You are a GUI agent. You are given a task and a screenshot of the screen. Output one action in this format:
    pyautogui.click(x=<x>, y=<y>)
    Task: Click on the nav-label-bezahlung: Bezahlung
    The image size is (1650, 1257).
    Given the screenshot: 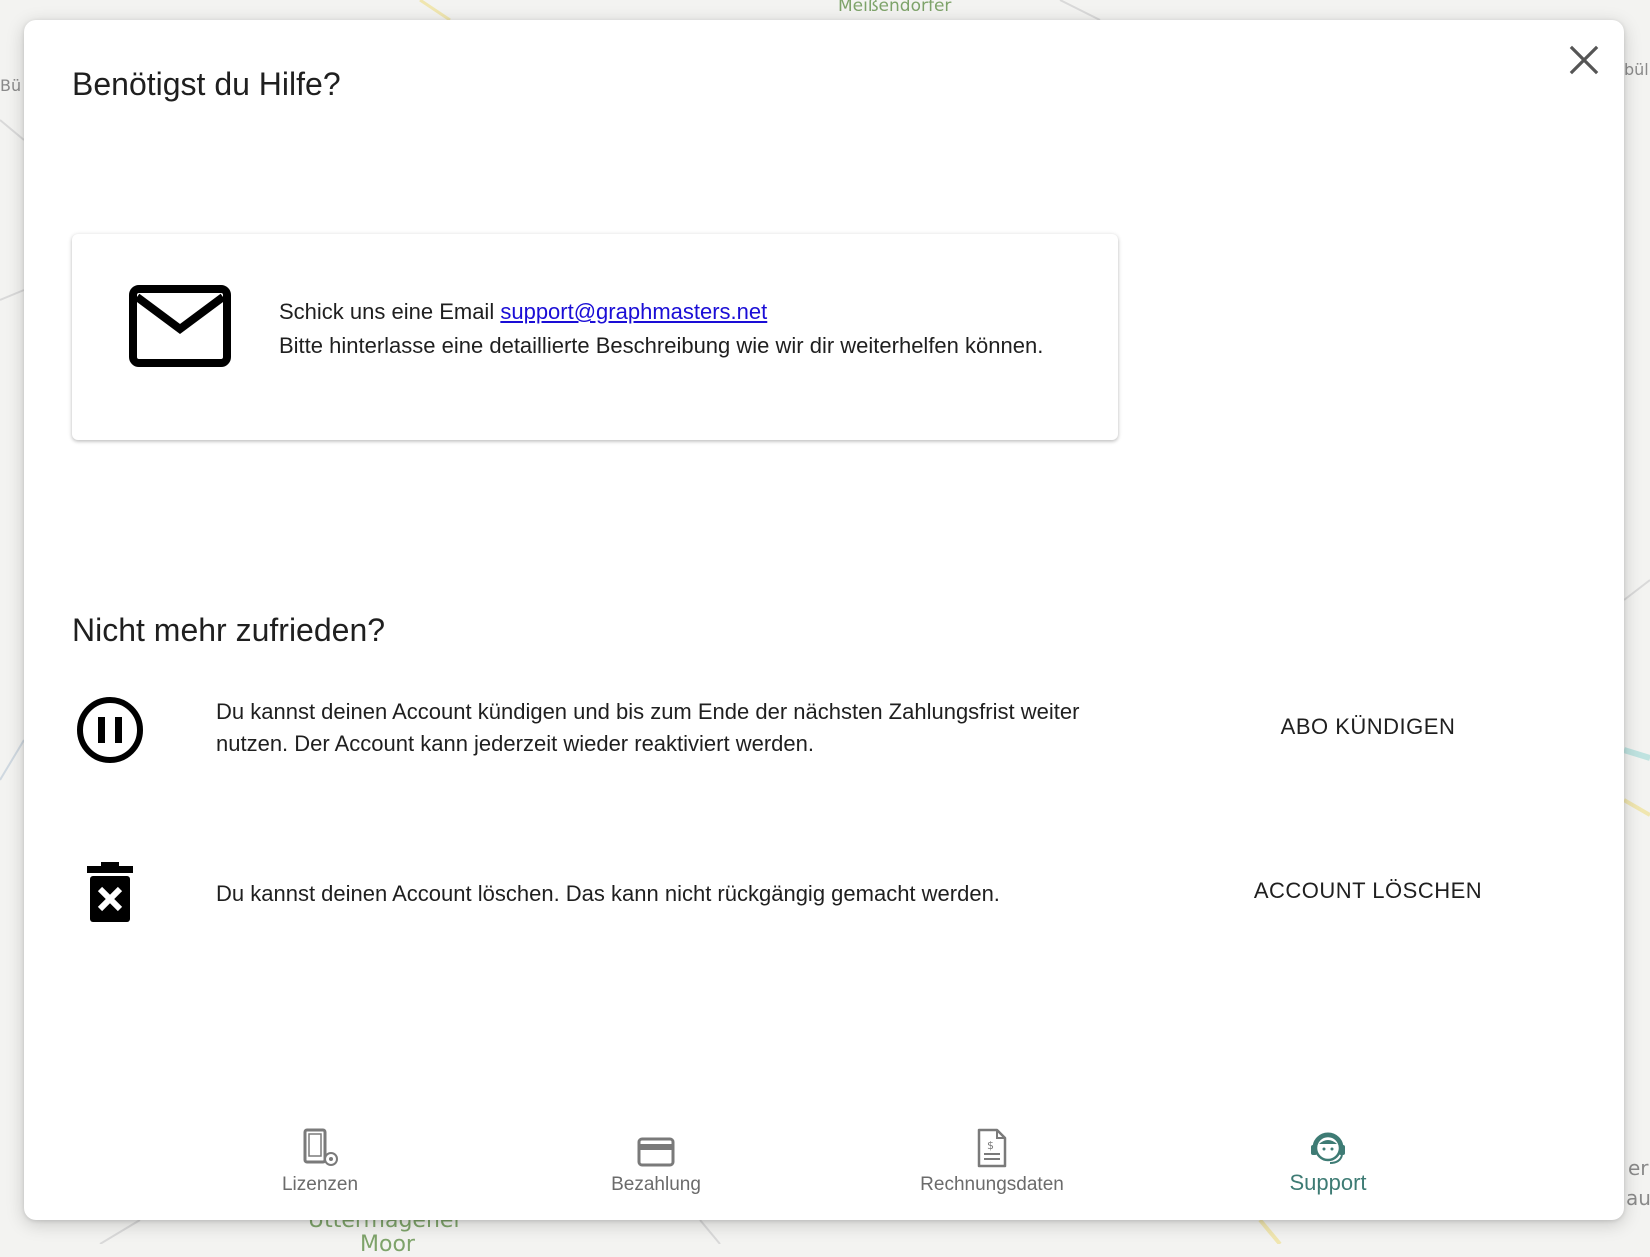 What is the action you would take?
    pyautogui.click(x=656, y=1185)
    